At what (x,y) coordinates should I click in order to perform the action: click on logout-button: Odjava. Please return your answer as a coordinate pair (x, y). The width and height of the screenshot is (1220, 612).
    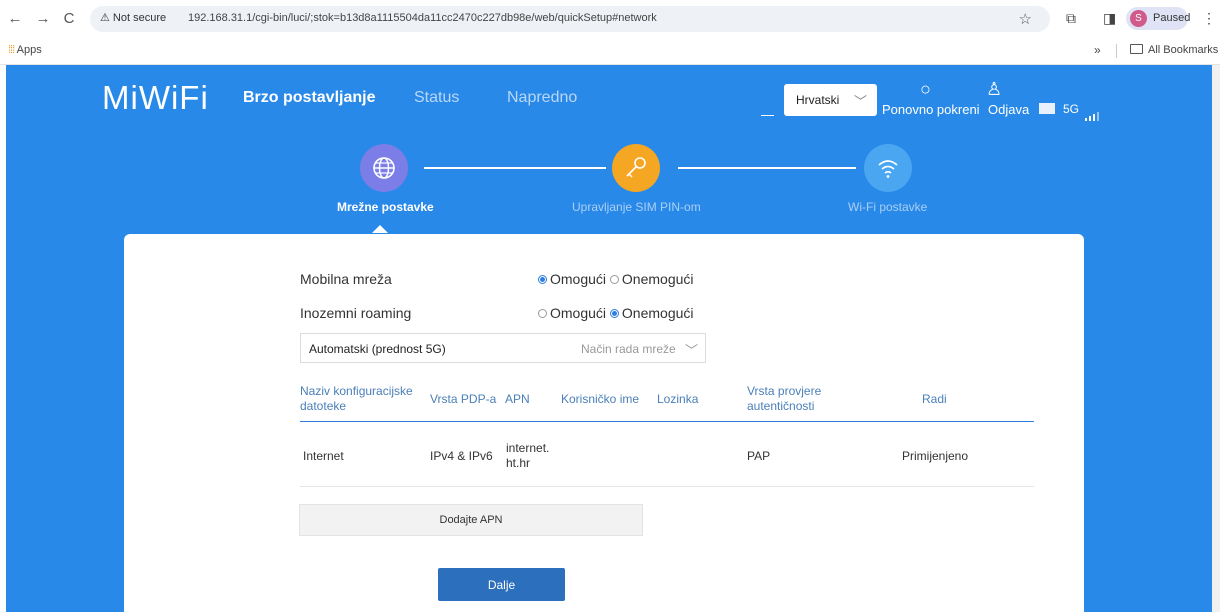
    Looking at the image, I should click on (1008, 109).